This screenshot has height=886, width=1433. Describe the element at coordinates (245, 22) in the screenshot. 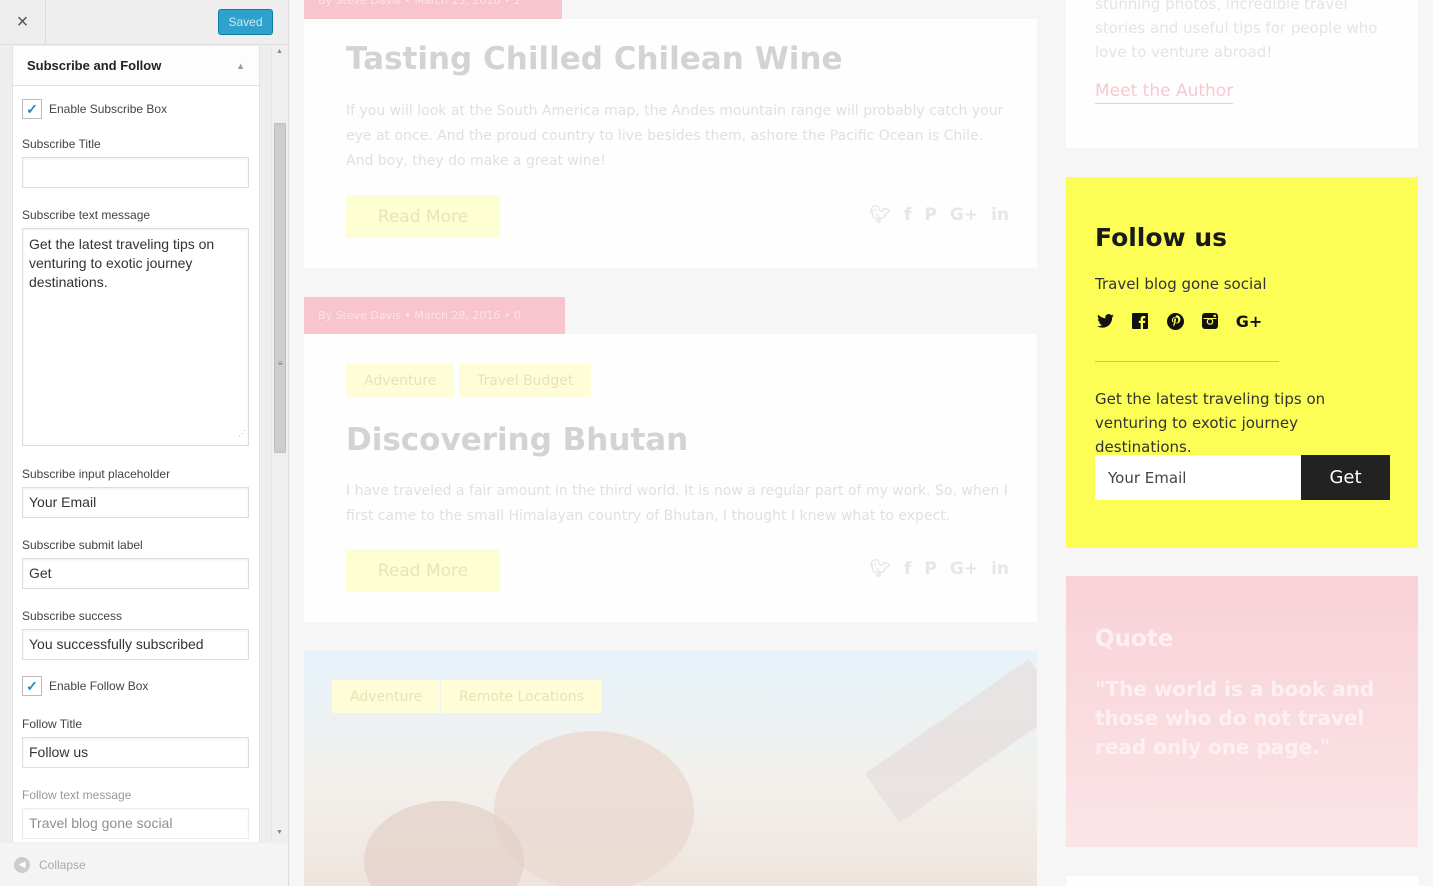

I see `saved-button: Saved` at that location.